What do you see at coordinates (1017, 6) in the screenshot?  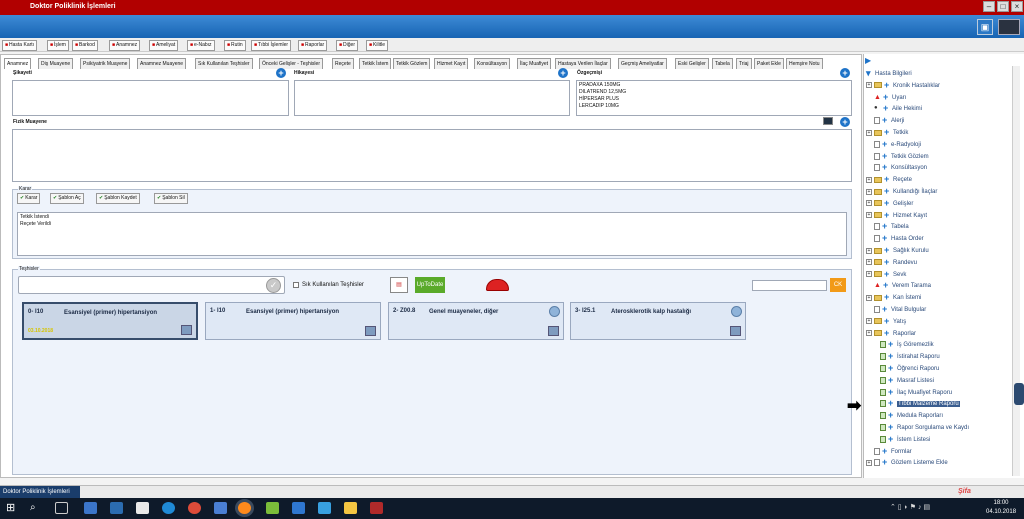 I see `close-button: ×` at bounding box center [1017, 6].